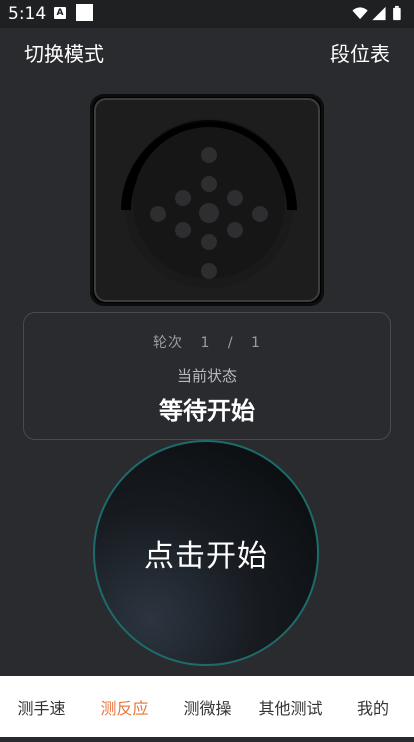 This screenshot has width=414, height=742. Describe the element at coordinates (124, 706) in the screenshot. I see `nav-item-reaction: 测反应` at that location.